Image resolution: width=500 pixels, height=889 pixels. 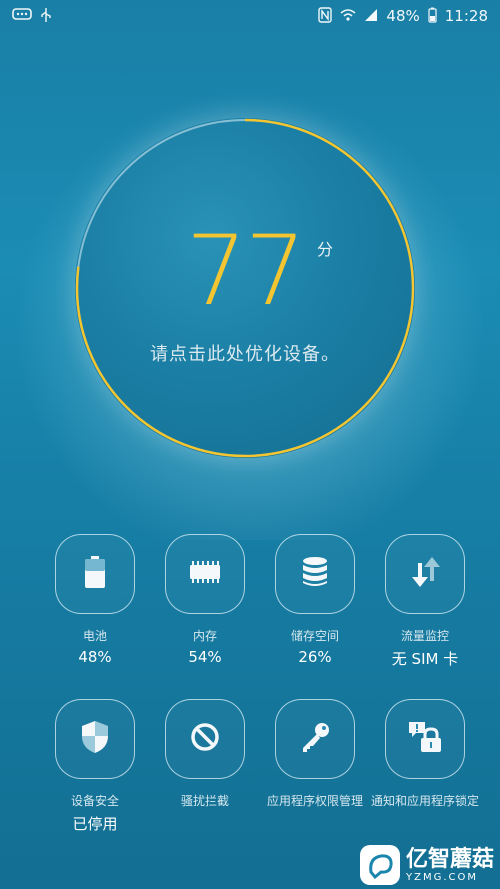 I want to click on watermark: 亿智蘑菇 YZMG.COM, so click(x=426, y=865).